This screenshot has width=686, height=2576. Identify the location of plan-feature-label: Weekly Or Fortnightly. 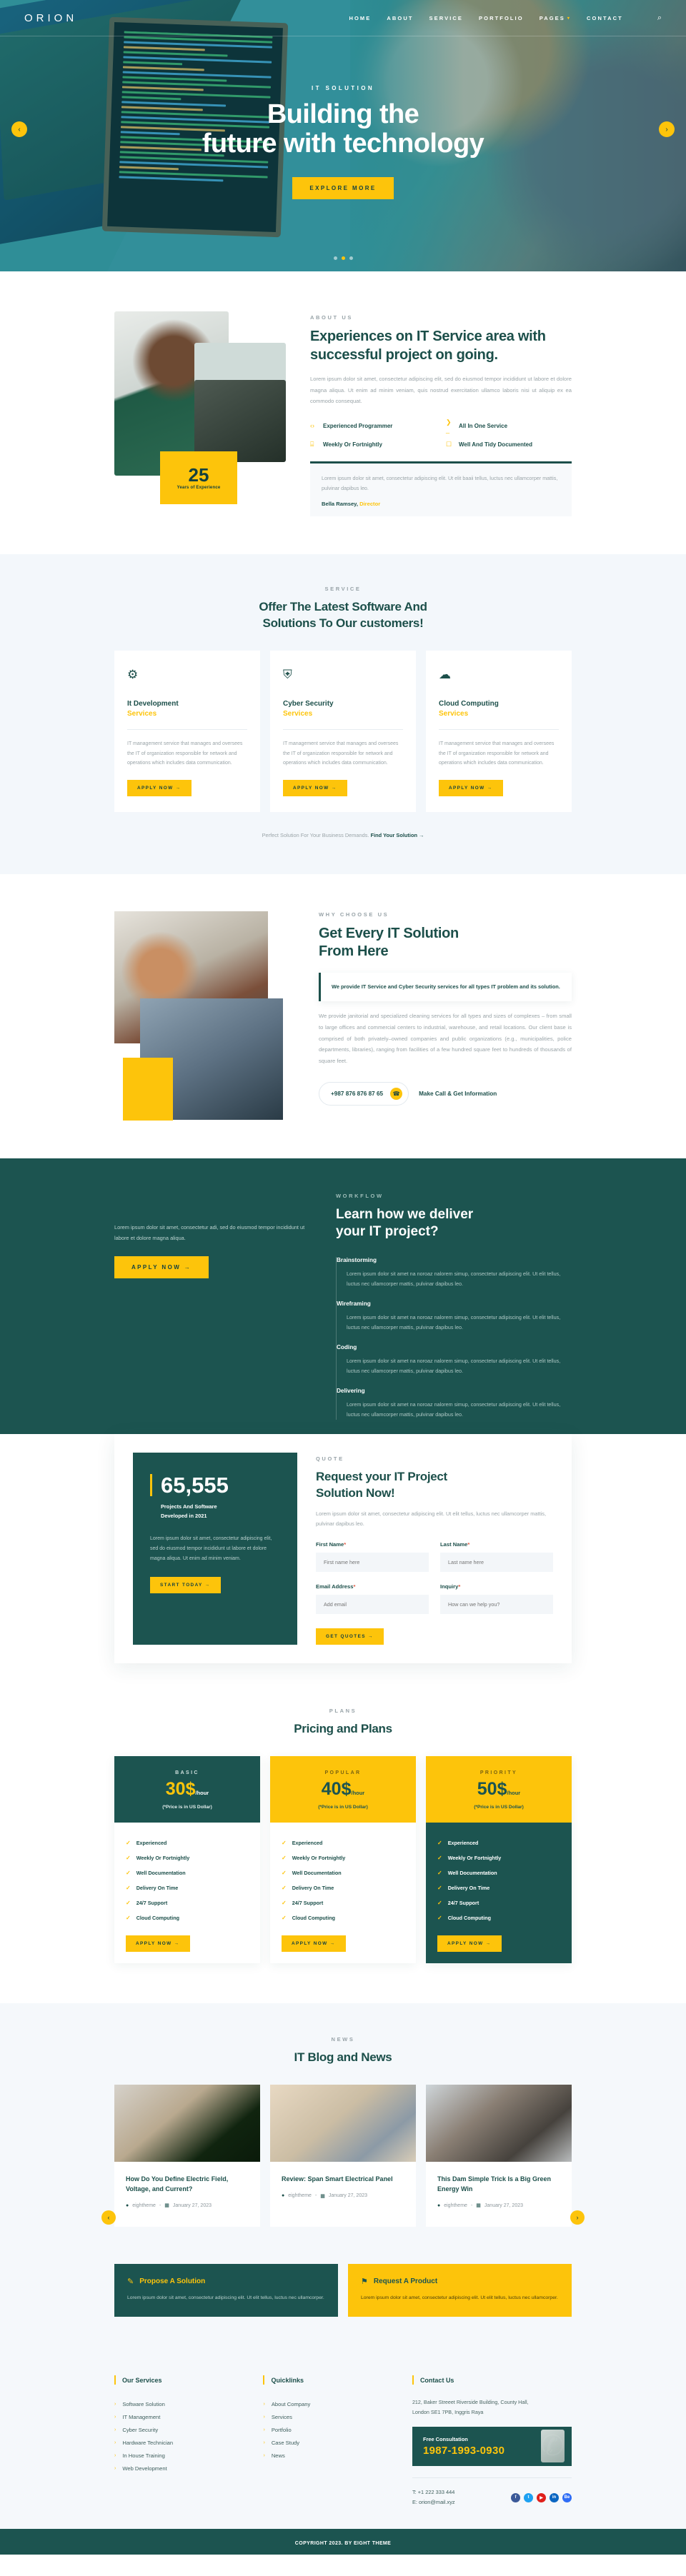
(163, 1858).